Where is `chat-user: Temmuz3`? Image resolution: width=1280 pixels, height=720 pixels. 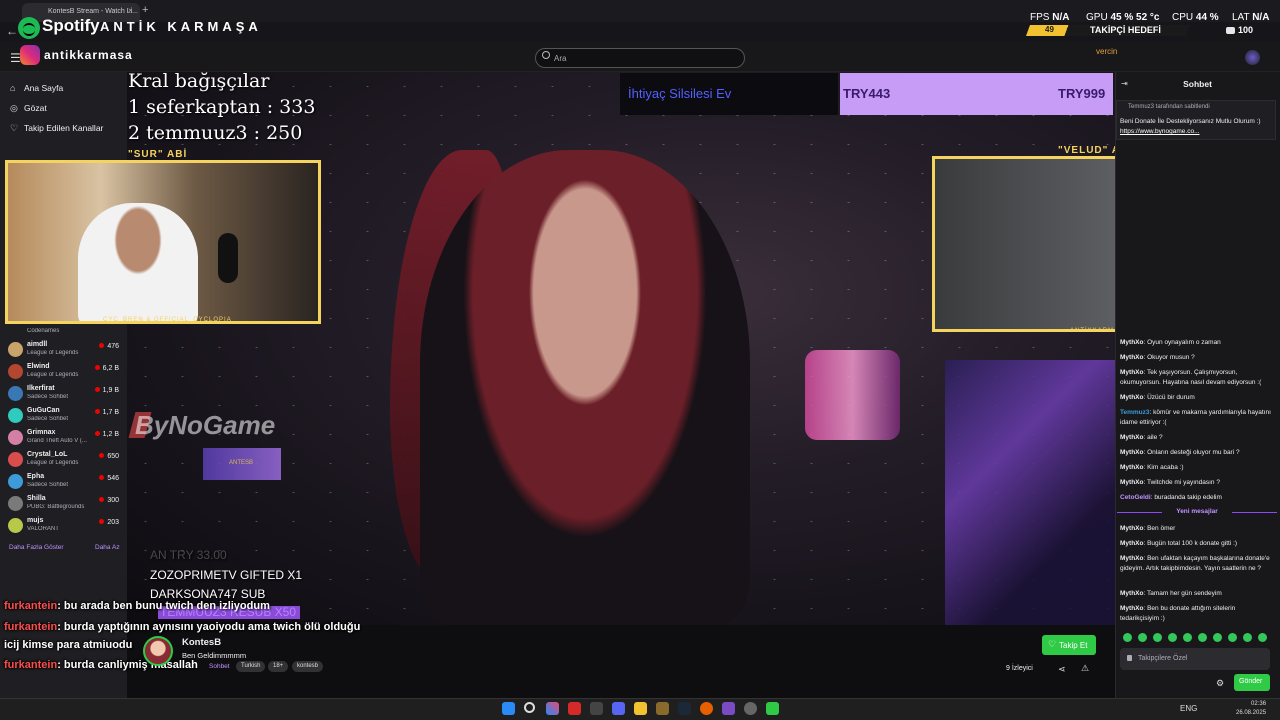 chat-user: Temmuz3 is located at coordinates (1135, 412).